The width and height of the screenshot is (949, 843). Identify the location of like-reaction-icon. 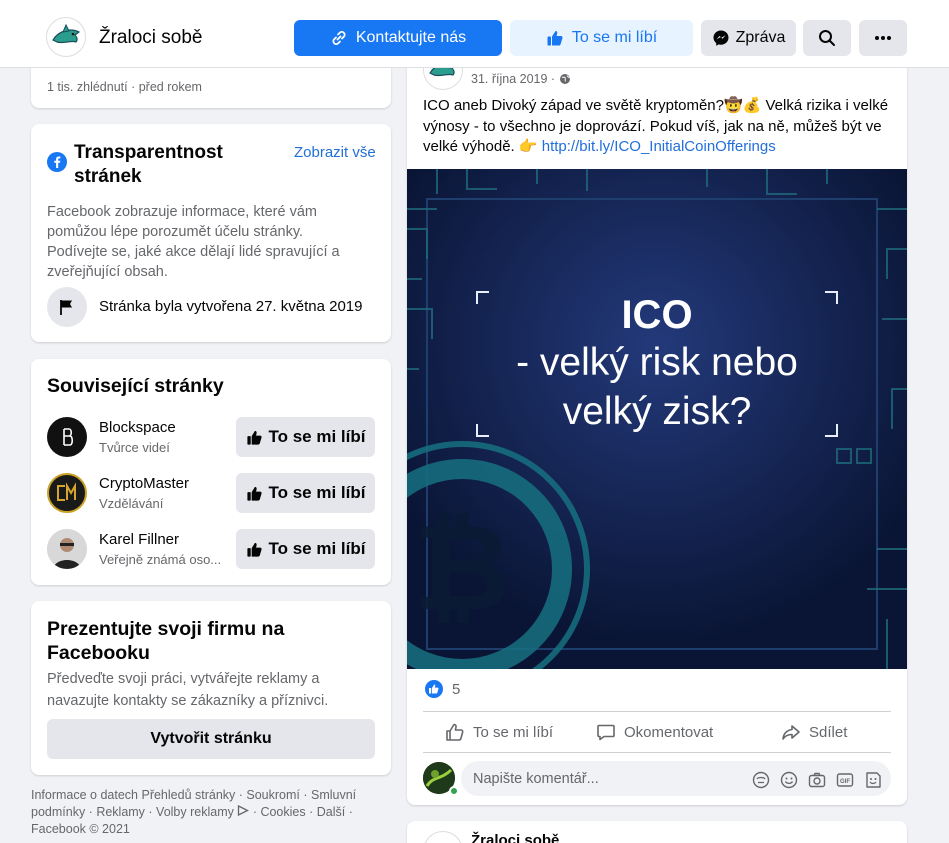
(434, 689).